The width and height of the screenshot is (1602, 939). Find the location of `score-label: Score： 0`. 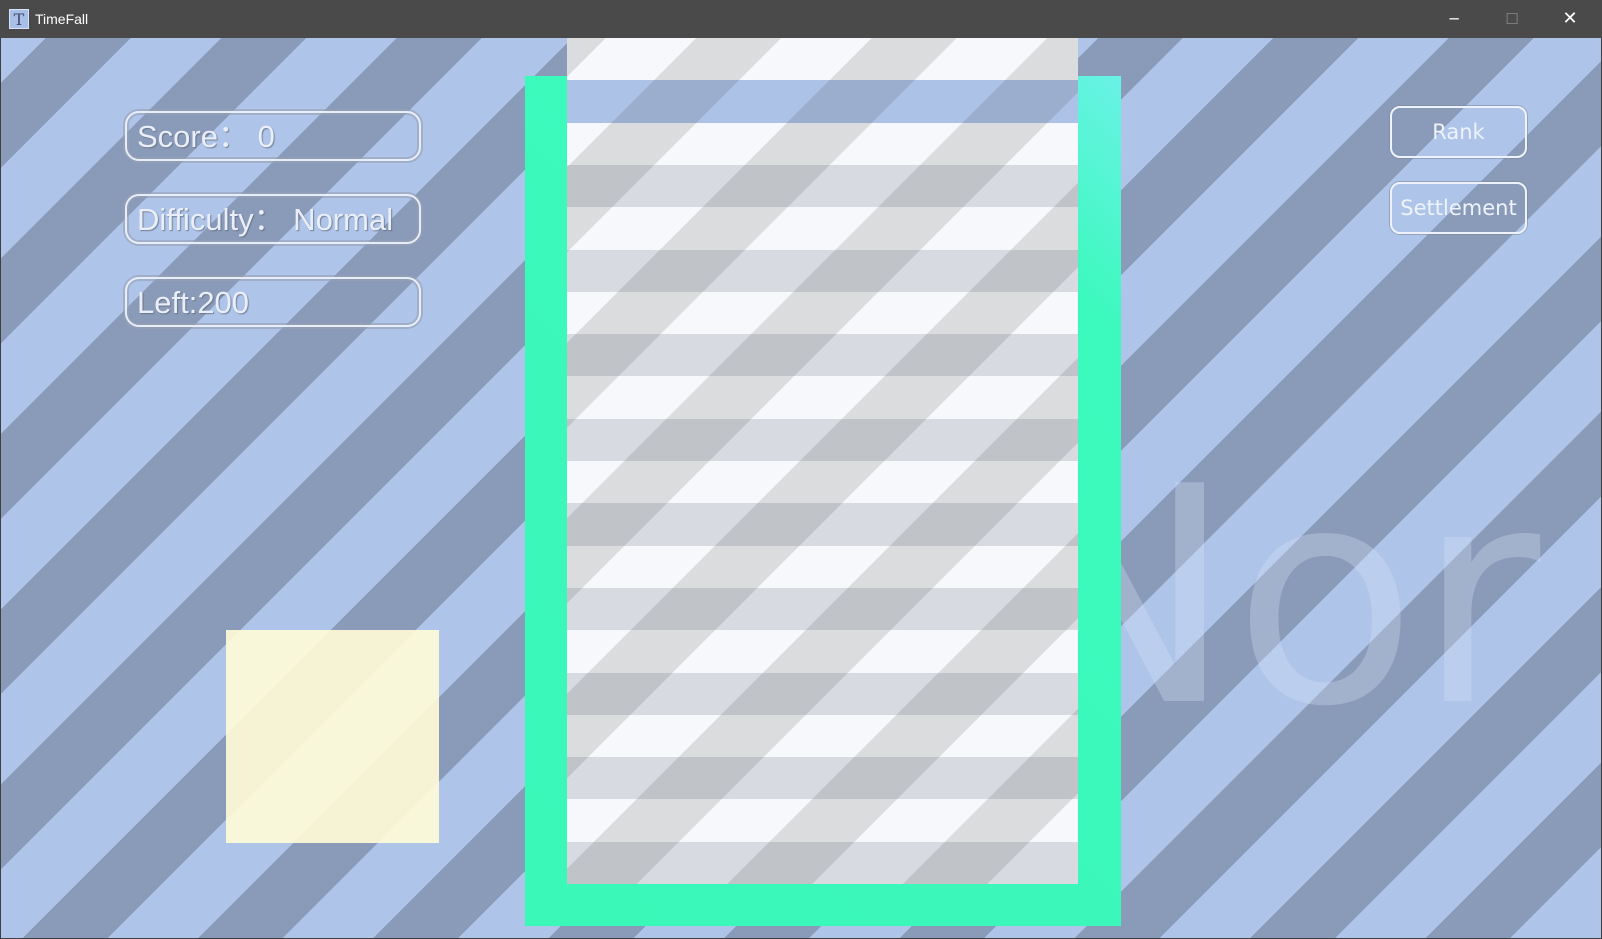

score-label: Score： 0 is located at coordinates (206, 136).